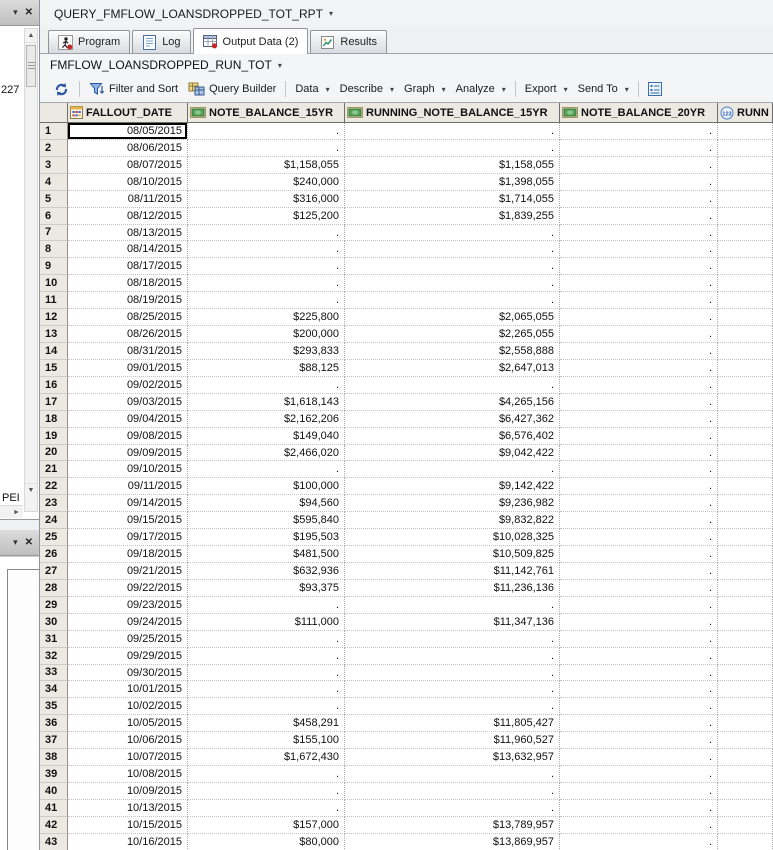 This screenshot has width=773, height=850. Describe the element at coordinates (128, 791) in the screenshot. I see `cell-fallout-date: 10/09/2015` at that location.